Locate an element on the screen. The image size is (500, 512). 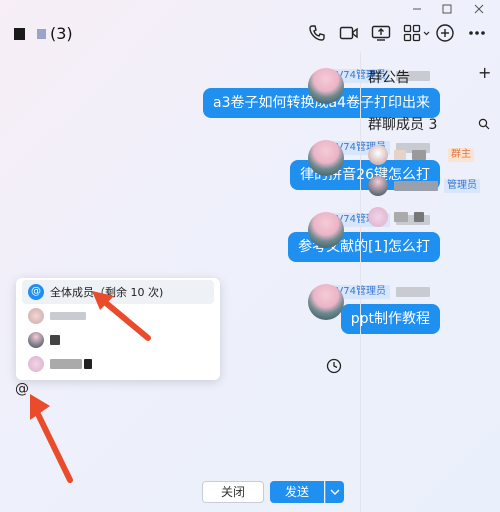
owner-tag: 群主 is located at coordinates (461, 155).